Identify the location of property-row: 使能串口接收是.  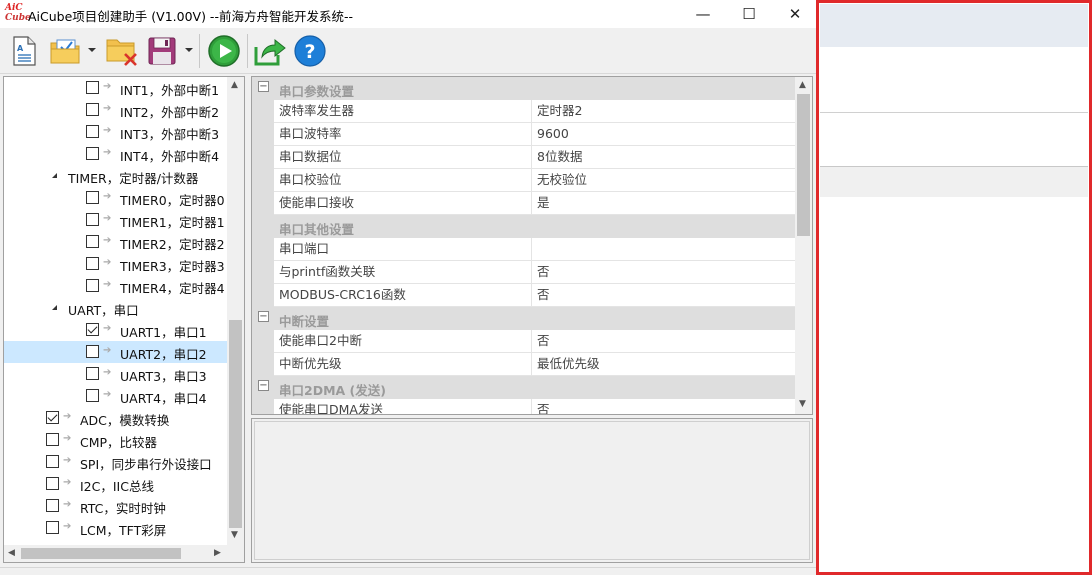
(524, 203).